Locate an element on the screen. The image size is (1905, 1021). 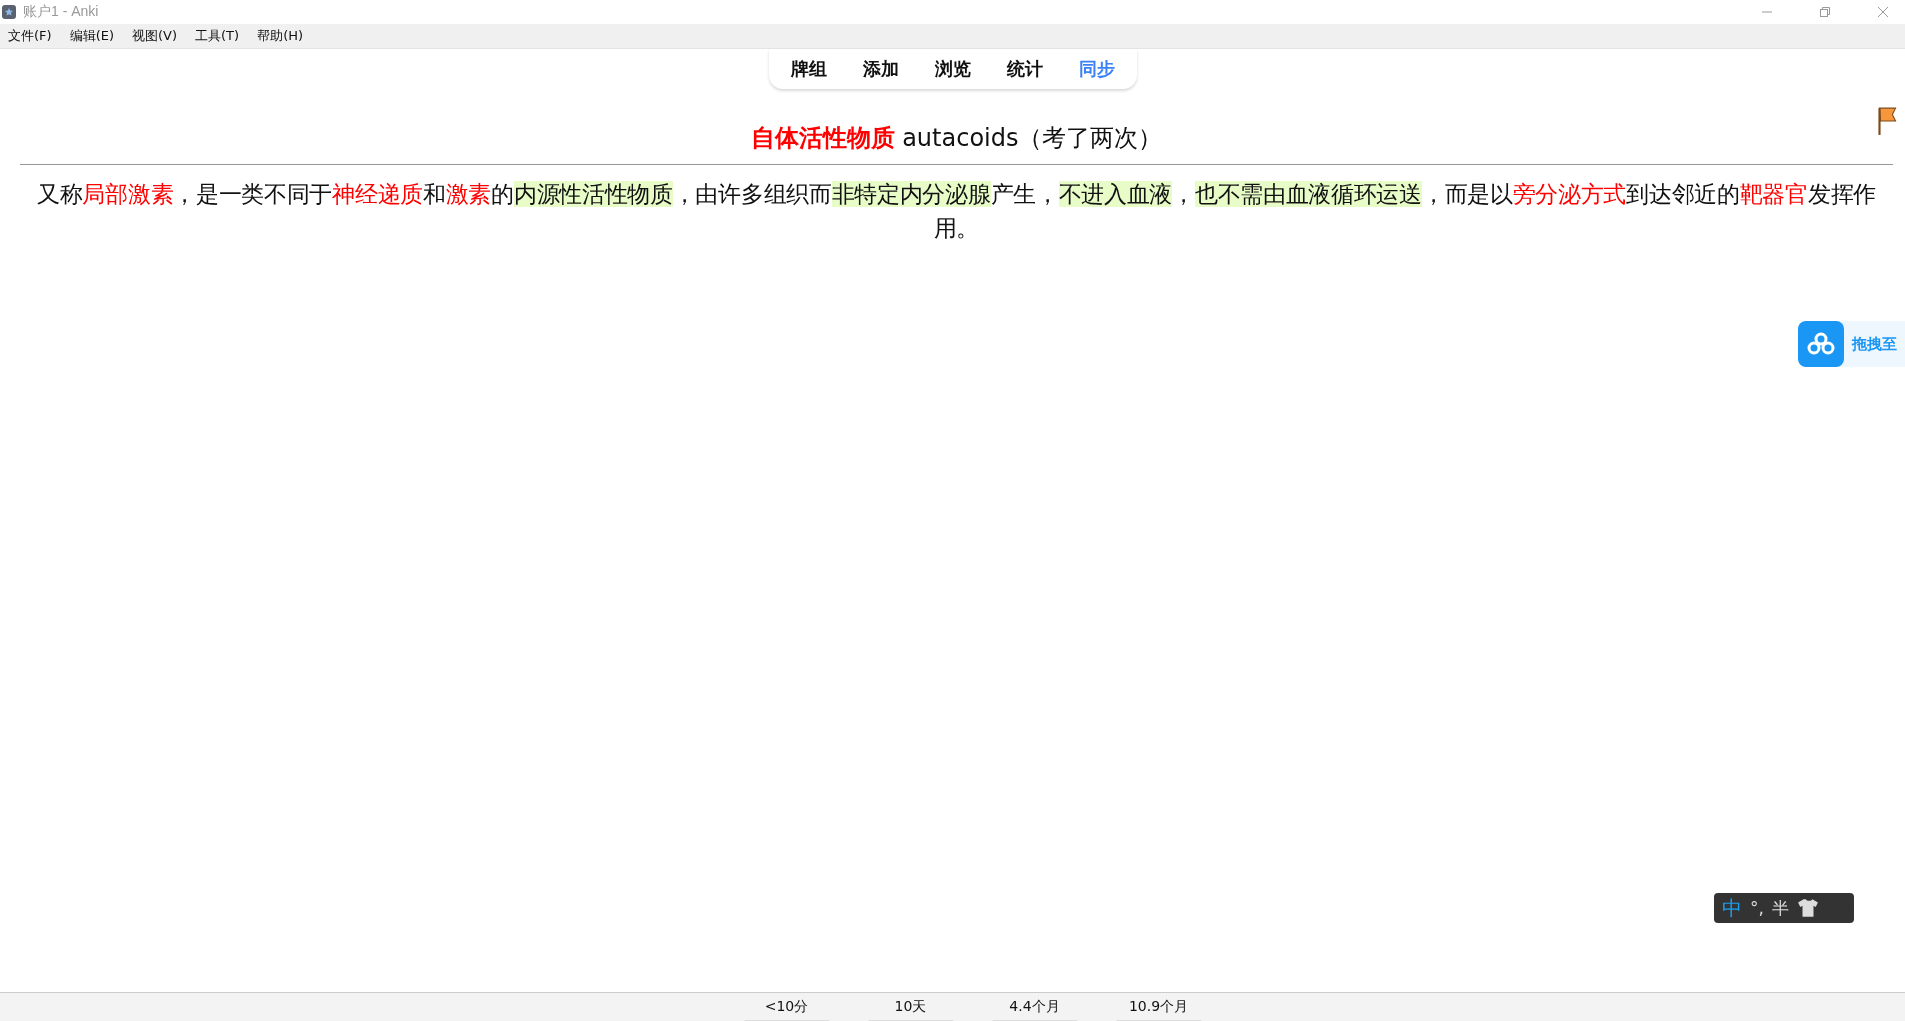
interval-label: 10天 is located at coordinates (910, 1007).